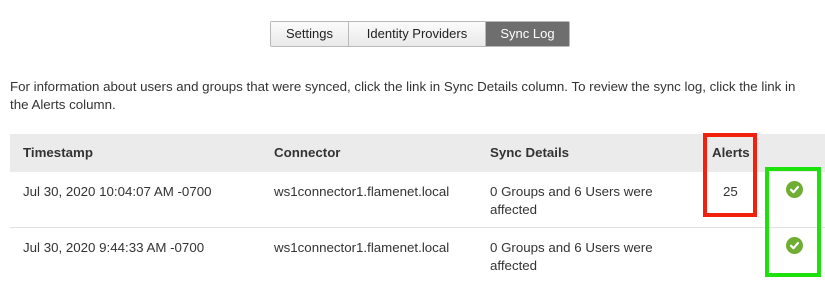  Describe the element at coordinates (307, 153) in the screenshot. I see `header-connector: Connector` at that location.